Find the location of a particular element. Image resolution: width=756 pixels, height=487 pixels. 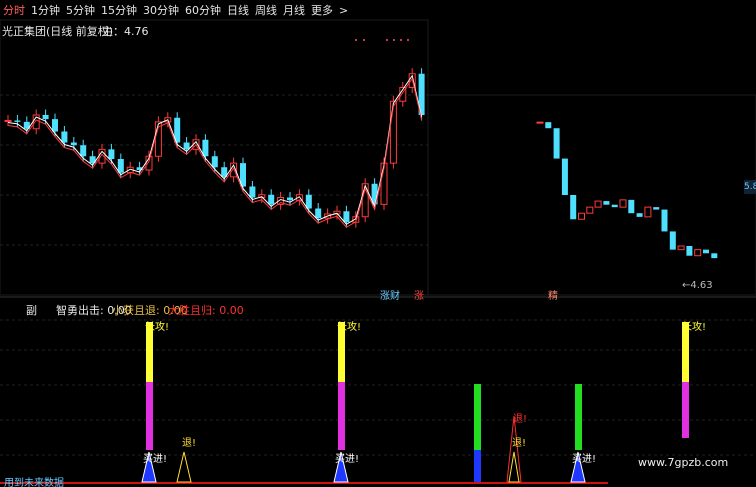

chart-tag-2: 涨 is located at coordinates (419, 296).